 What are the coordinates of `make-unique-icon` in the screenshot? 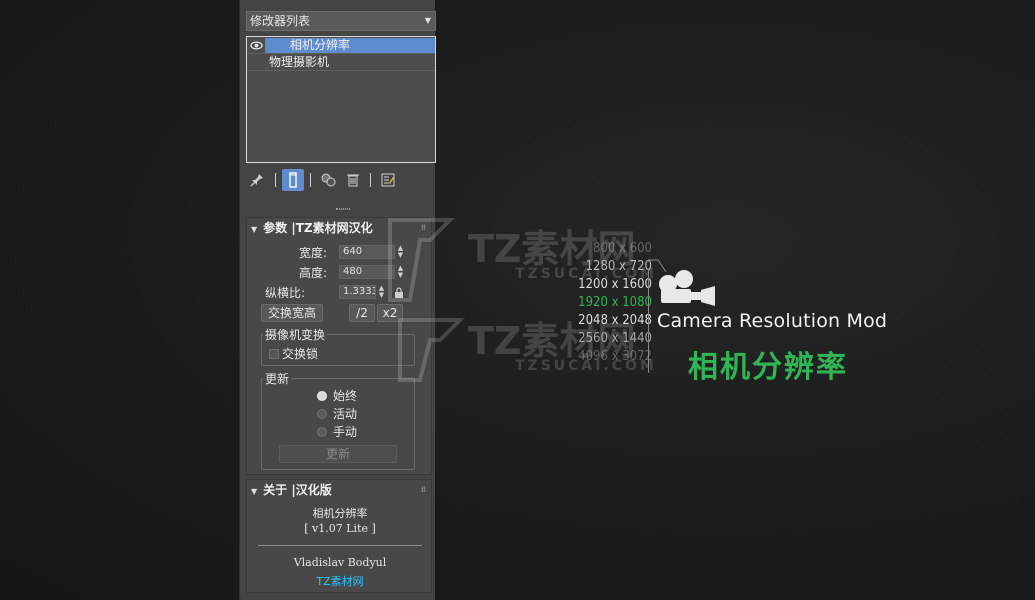 It's located at (329, 180).